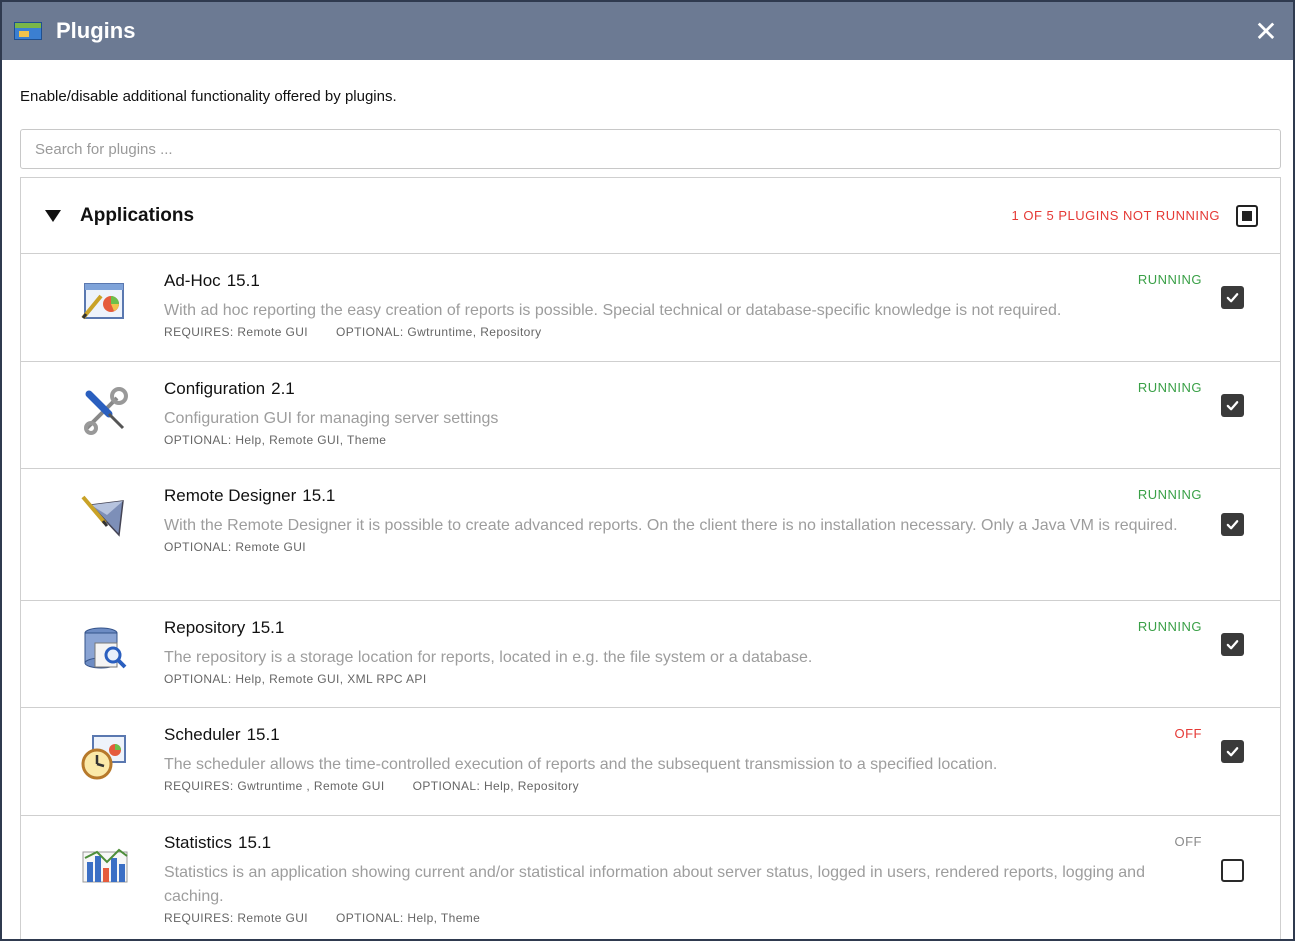  Describe the element at coordinates (682, 281) in the screenshot. I see `plugin-name-line: Ad-Hoc 15.1` at that location.